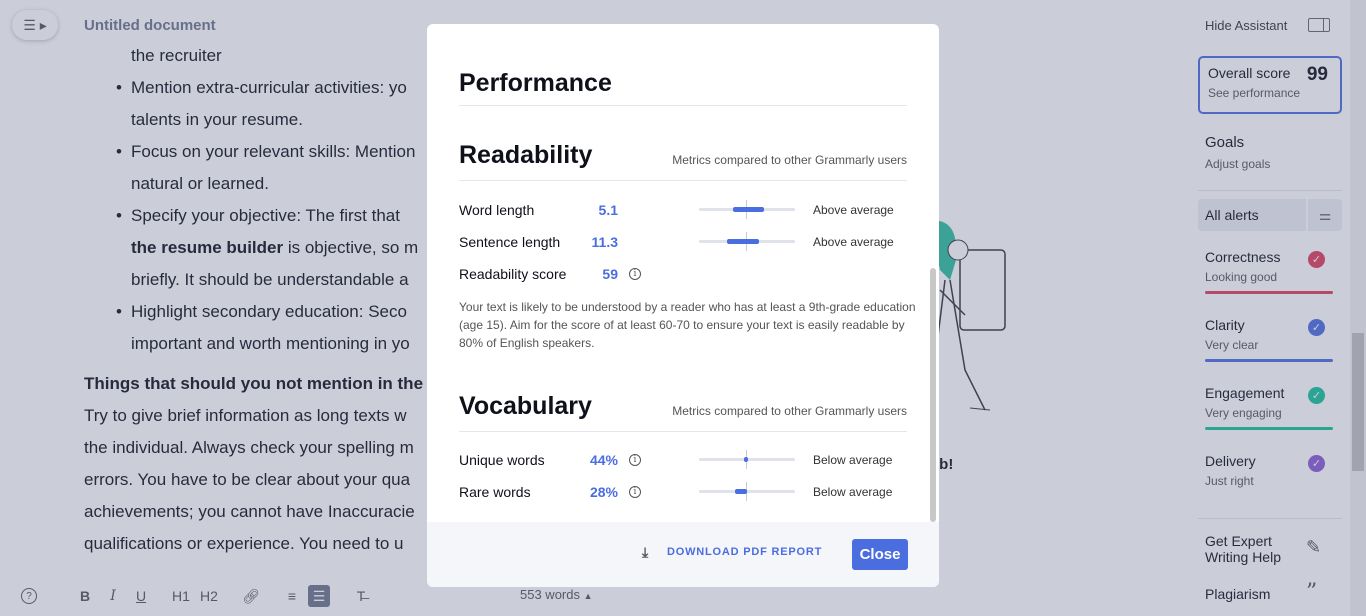 This screenshot has width=1366, height=616. Describe the element at coordinates (645, 552) in the screenshot. I see `download-icon: ⤓` at that location.